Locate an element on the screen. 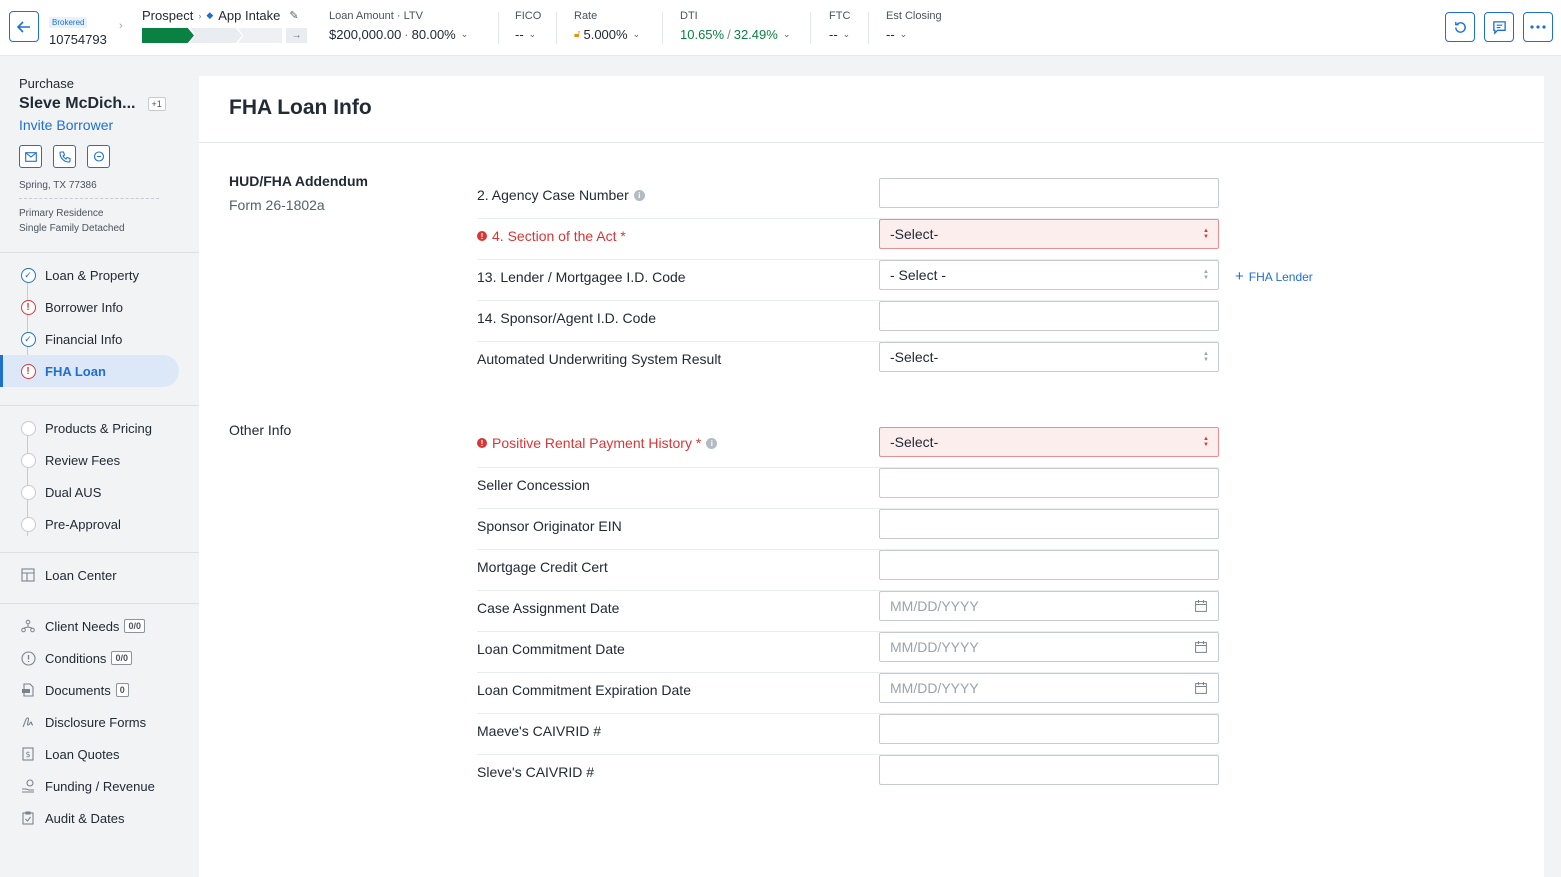  case-assignment-date-input: MM/DD/YYYY is located at coordinates (1049, 606).